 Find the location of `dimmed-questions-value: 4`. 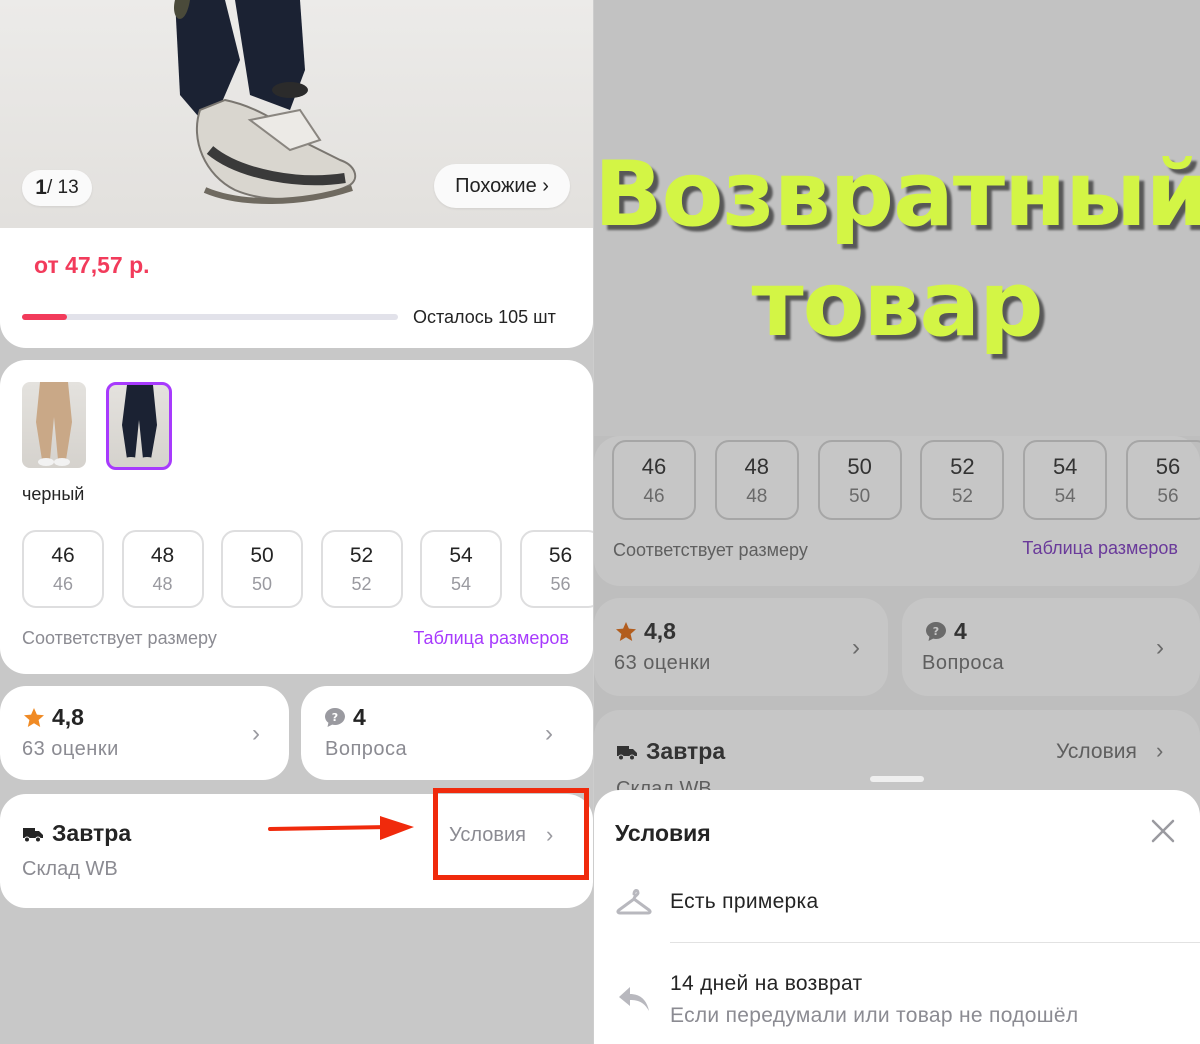

dimmed-questions-value: 4 is located at coordinates (960, 631).